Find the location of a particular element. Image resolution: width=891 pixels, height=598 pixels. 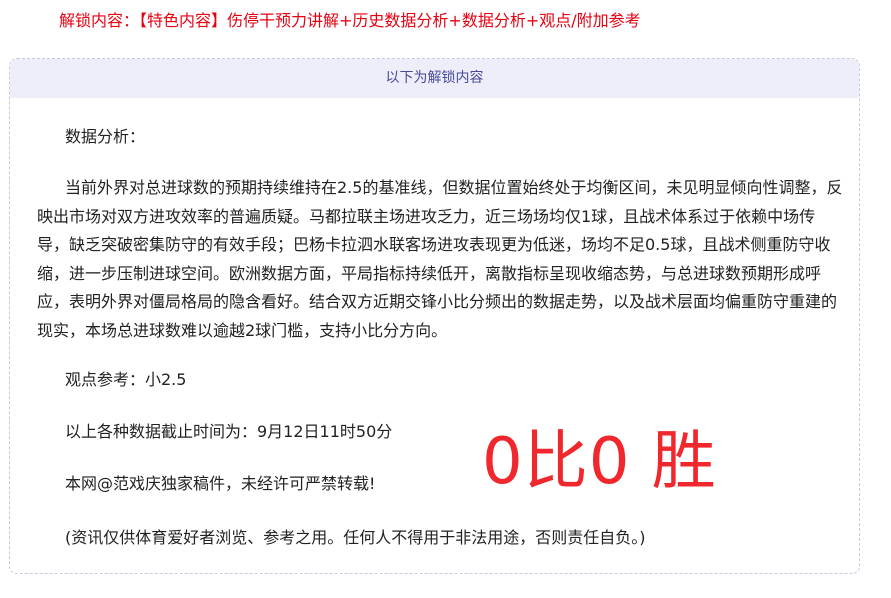

unlock-content: 【特色内容】伤停干预力讲解+历史数据分析+数据分析+观点/附加参考 is located at coordinates (390, 20).